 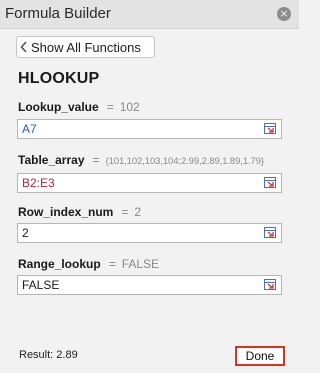 What do you see at coordinates (66, 212) in the screenshot?
I see `arg-name: Row_index_num` at bounding box center [66, 212].